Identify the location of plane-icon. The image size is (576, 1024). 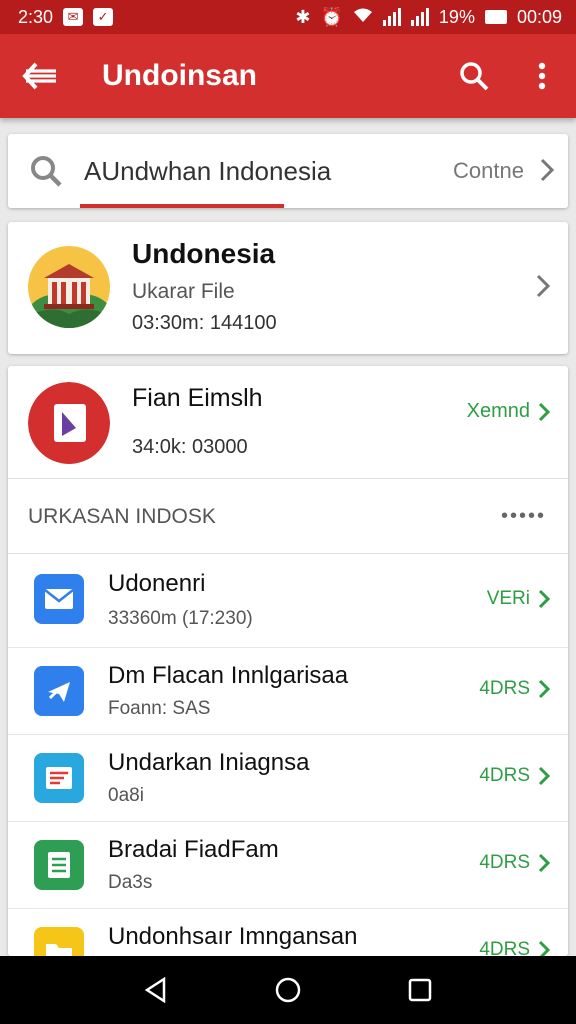
(59, 691).